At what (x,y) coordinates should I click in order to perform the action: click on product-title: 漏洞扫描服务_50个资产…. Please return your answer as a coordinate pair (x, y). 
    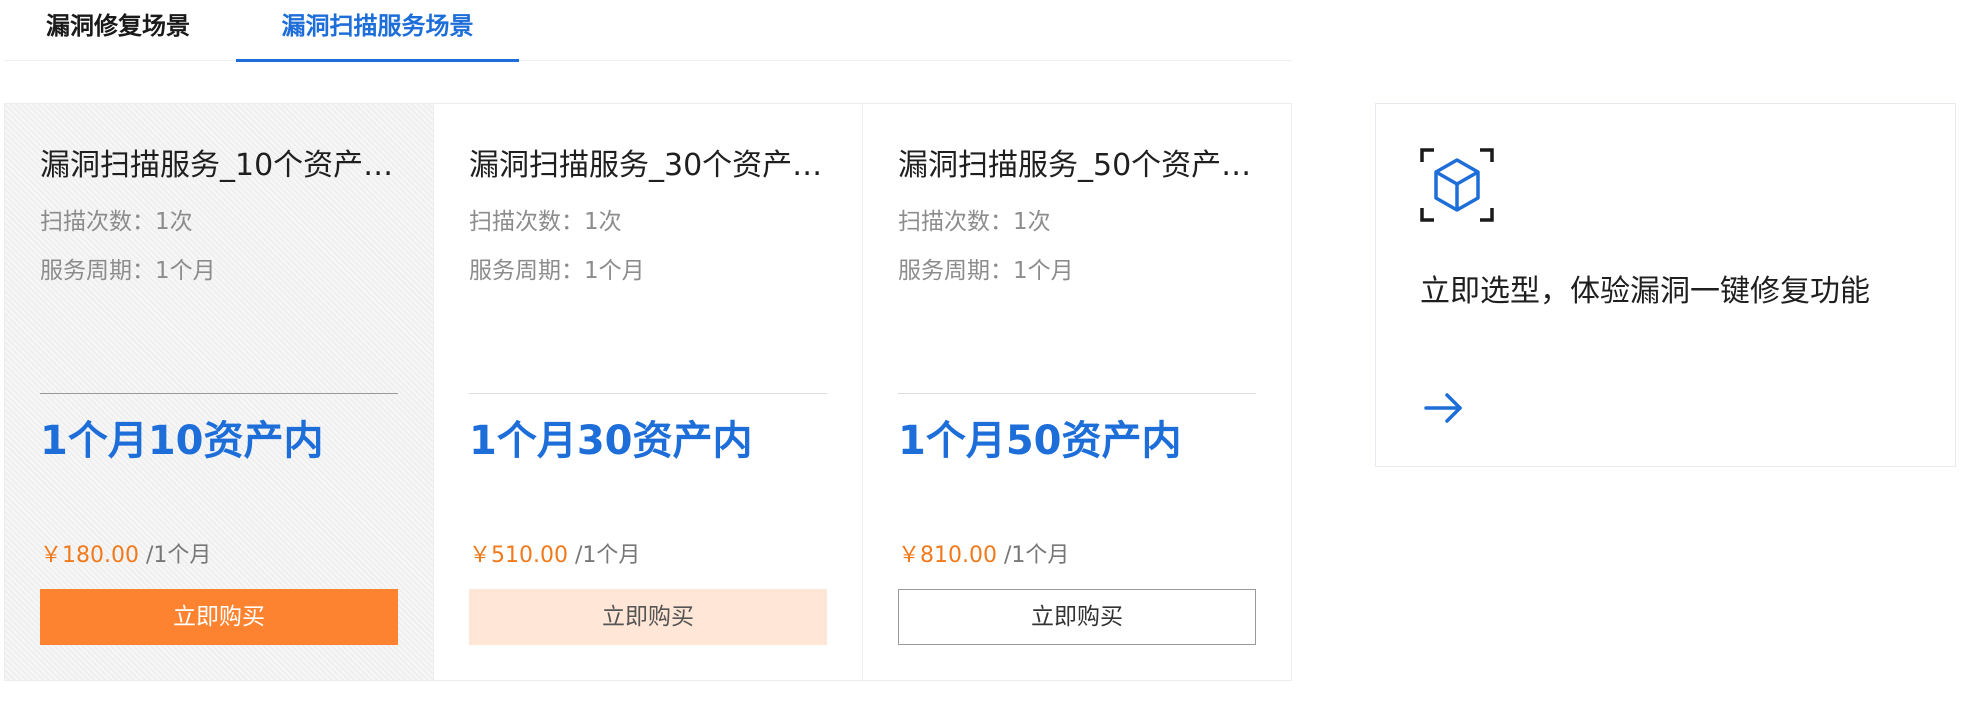
    Looking at the image, I should click on (1075, 165).